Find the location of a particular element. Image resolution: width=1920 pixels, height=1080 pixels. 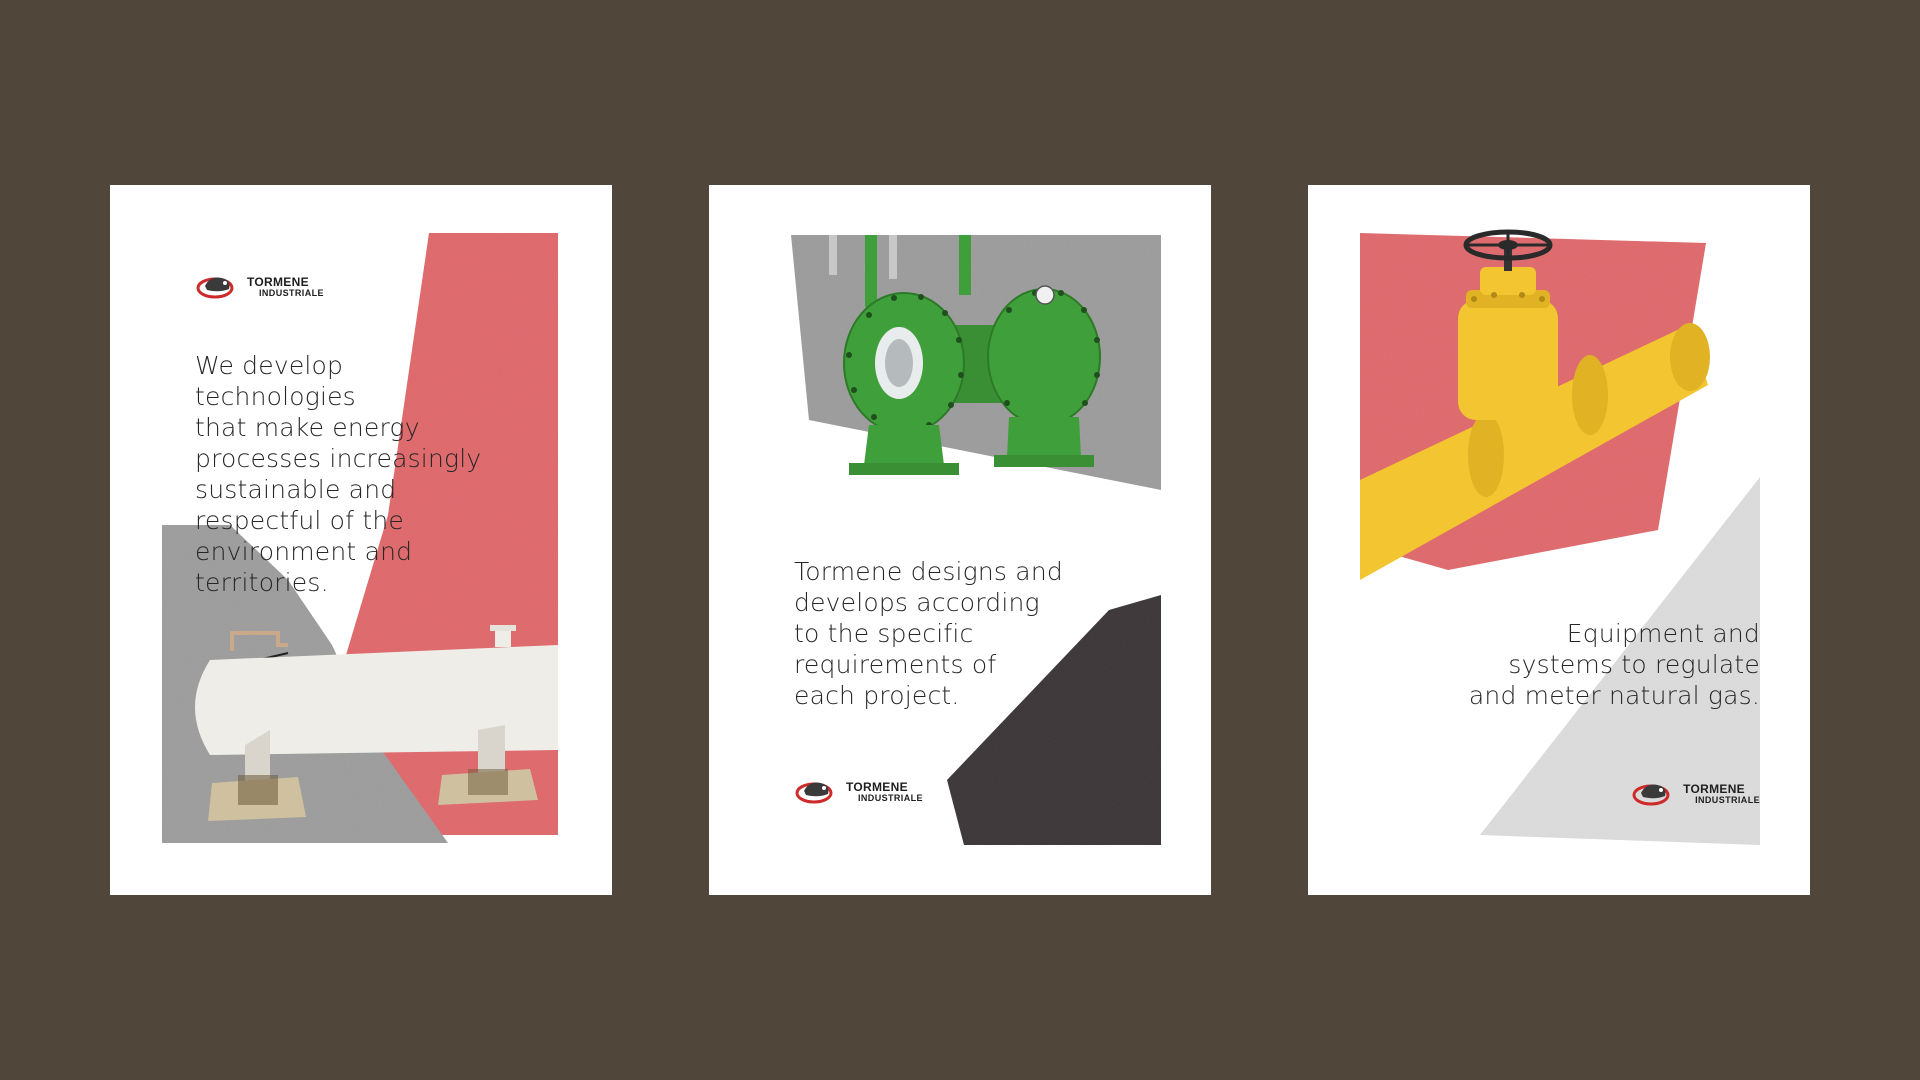

yellow-valve-body is located at coordinates (1508, 360).